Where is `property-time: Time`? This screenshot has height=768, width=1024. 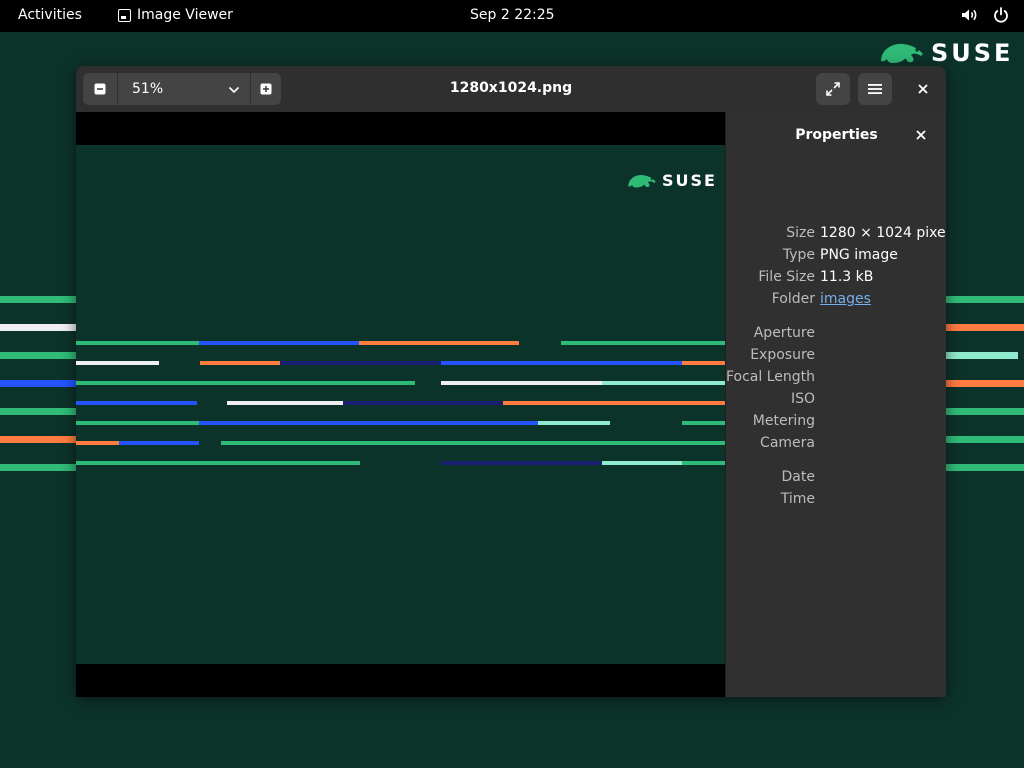 property-time: Time is located at coordinates (836, 501).